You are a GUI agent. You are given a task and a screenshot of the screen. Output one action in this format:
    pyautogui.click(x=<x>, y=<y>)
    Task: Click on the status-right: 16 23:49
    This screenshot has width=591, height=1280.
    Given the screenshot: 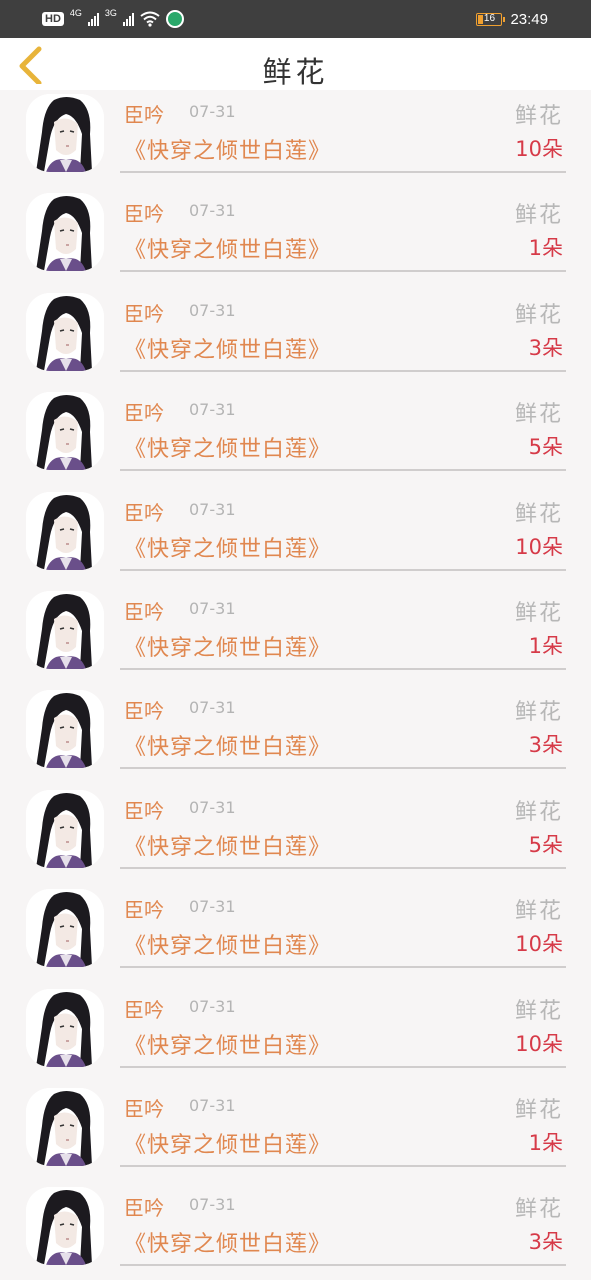 What is the action you would take?
    pyautogui.click(x=512, y=19)
    